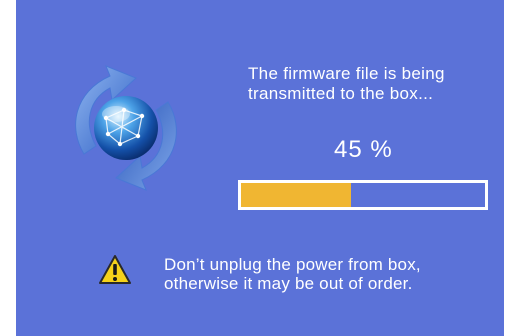 The image size is (520, 336). Describe the element at coordinates (296, 195) in the screenshot. I see `progress-bar-fill` at that location.